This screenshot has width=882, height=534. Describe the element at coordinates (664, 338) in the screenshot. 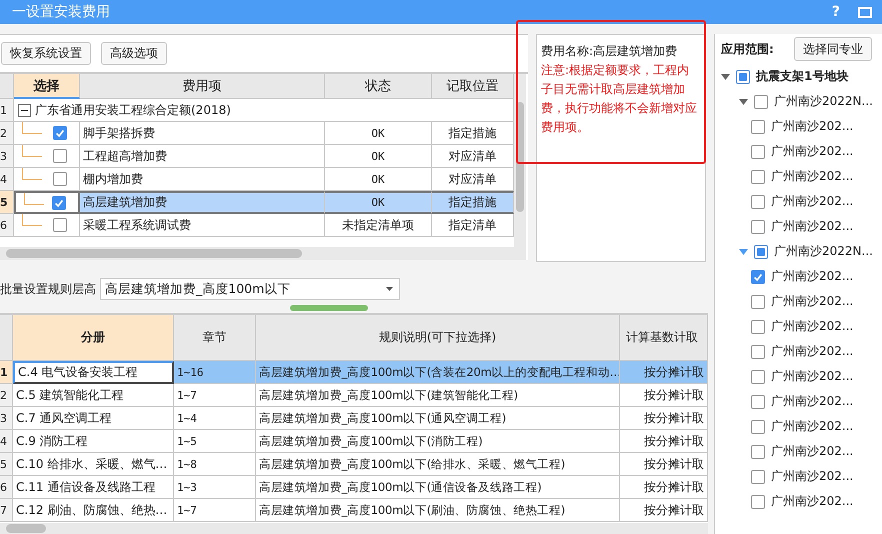

I see `column-header: 计算基数计取` at that location.